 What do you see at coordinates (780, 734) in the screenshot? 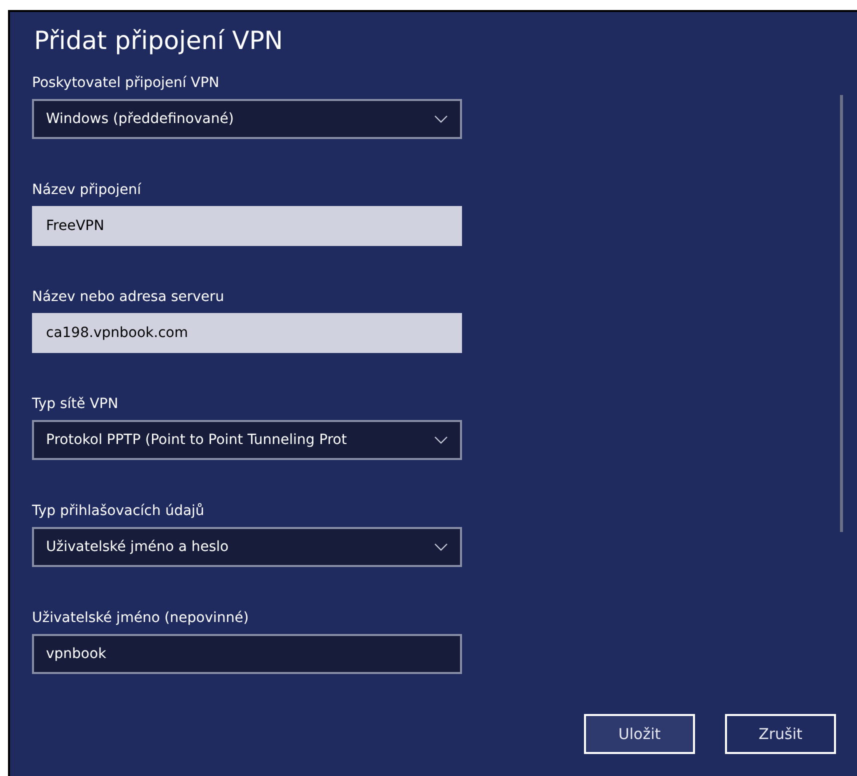
I see `dialog-button: Zrušit` at bounding box center [780, 734].